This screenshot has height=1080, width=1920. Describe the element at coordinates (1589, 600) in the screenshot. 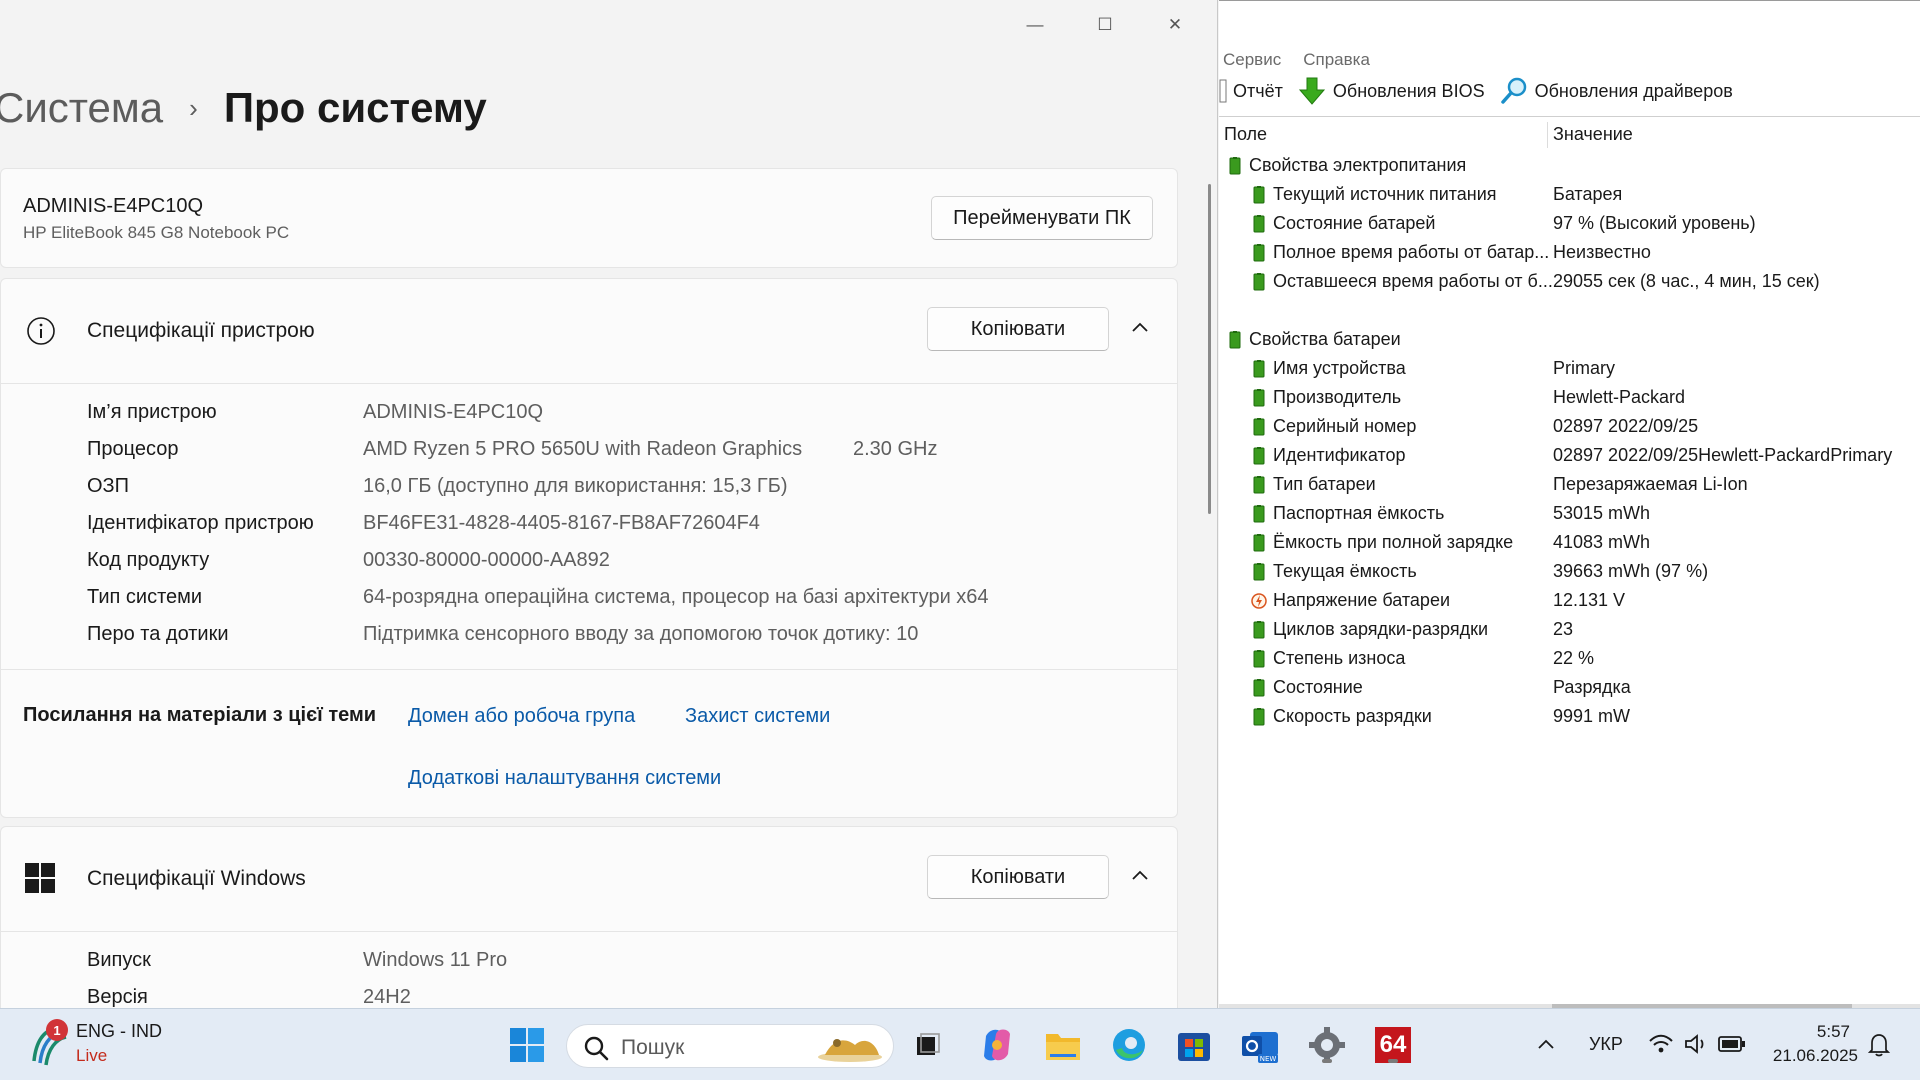

I see `tree-value: 12.131 V` at that location.